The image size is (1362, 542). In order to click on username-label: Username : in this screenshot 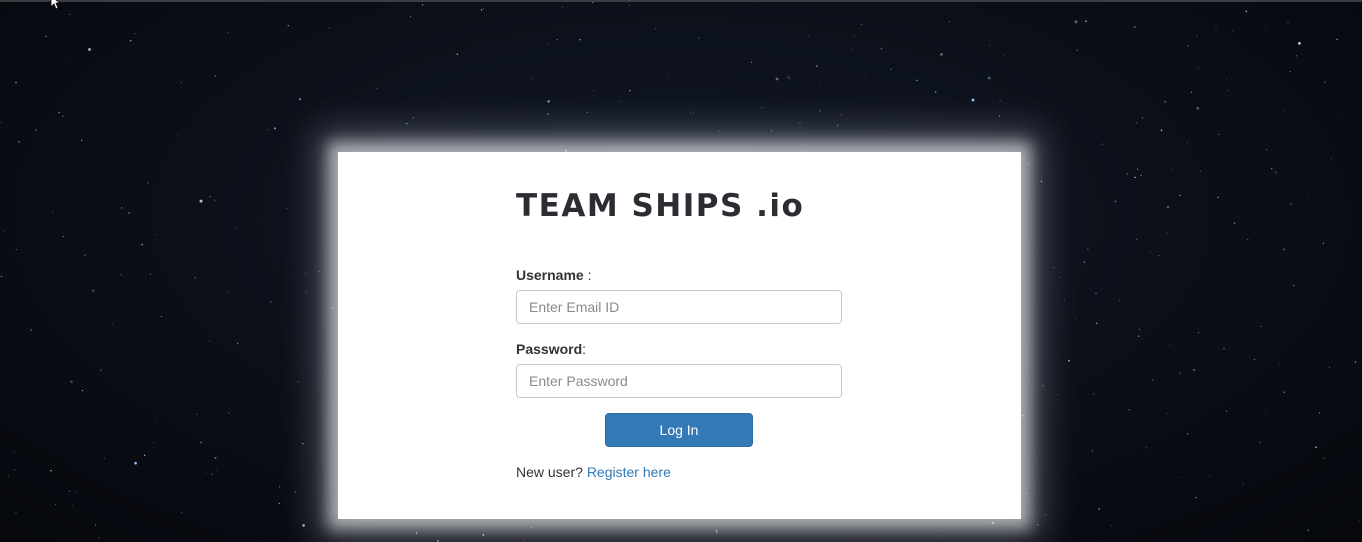, I will do `click(553, 275)`.